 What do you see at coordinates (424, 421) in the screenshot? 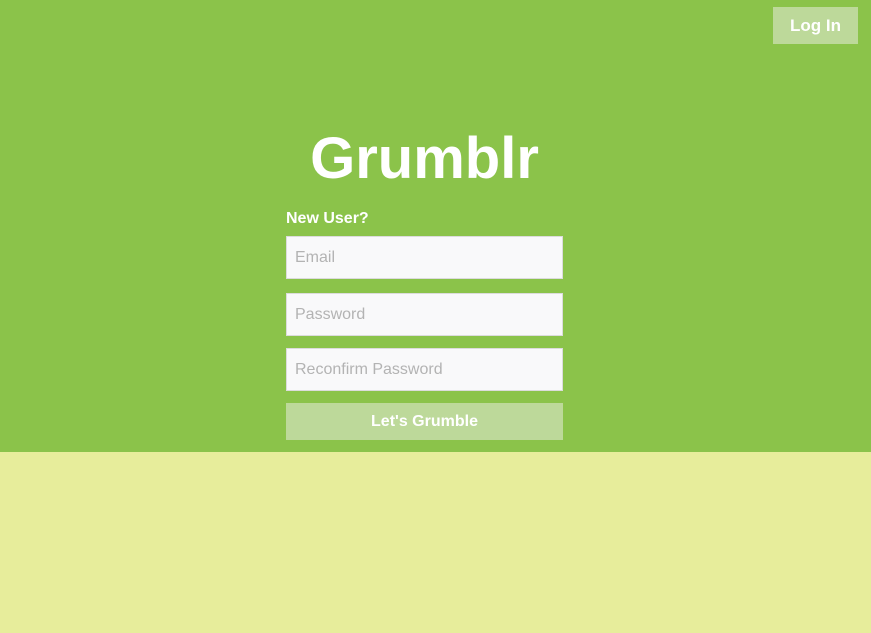
I see `lets-grumble-button: Let's Grumble` at bounding box center [424, 421].